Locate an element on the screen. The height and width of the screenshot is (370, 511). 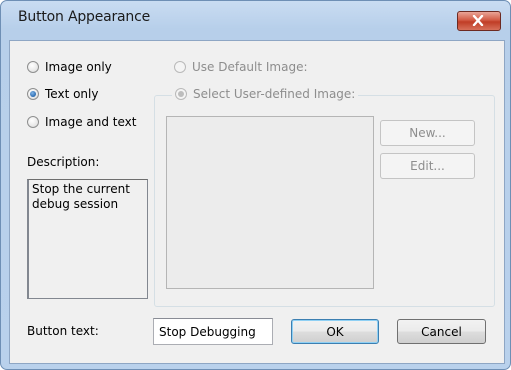
radio-text-only: Text only is located at coordinates (62, 94).